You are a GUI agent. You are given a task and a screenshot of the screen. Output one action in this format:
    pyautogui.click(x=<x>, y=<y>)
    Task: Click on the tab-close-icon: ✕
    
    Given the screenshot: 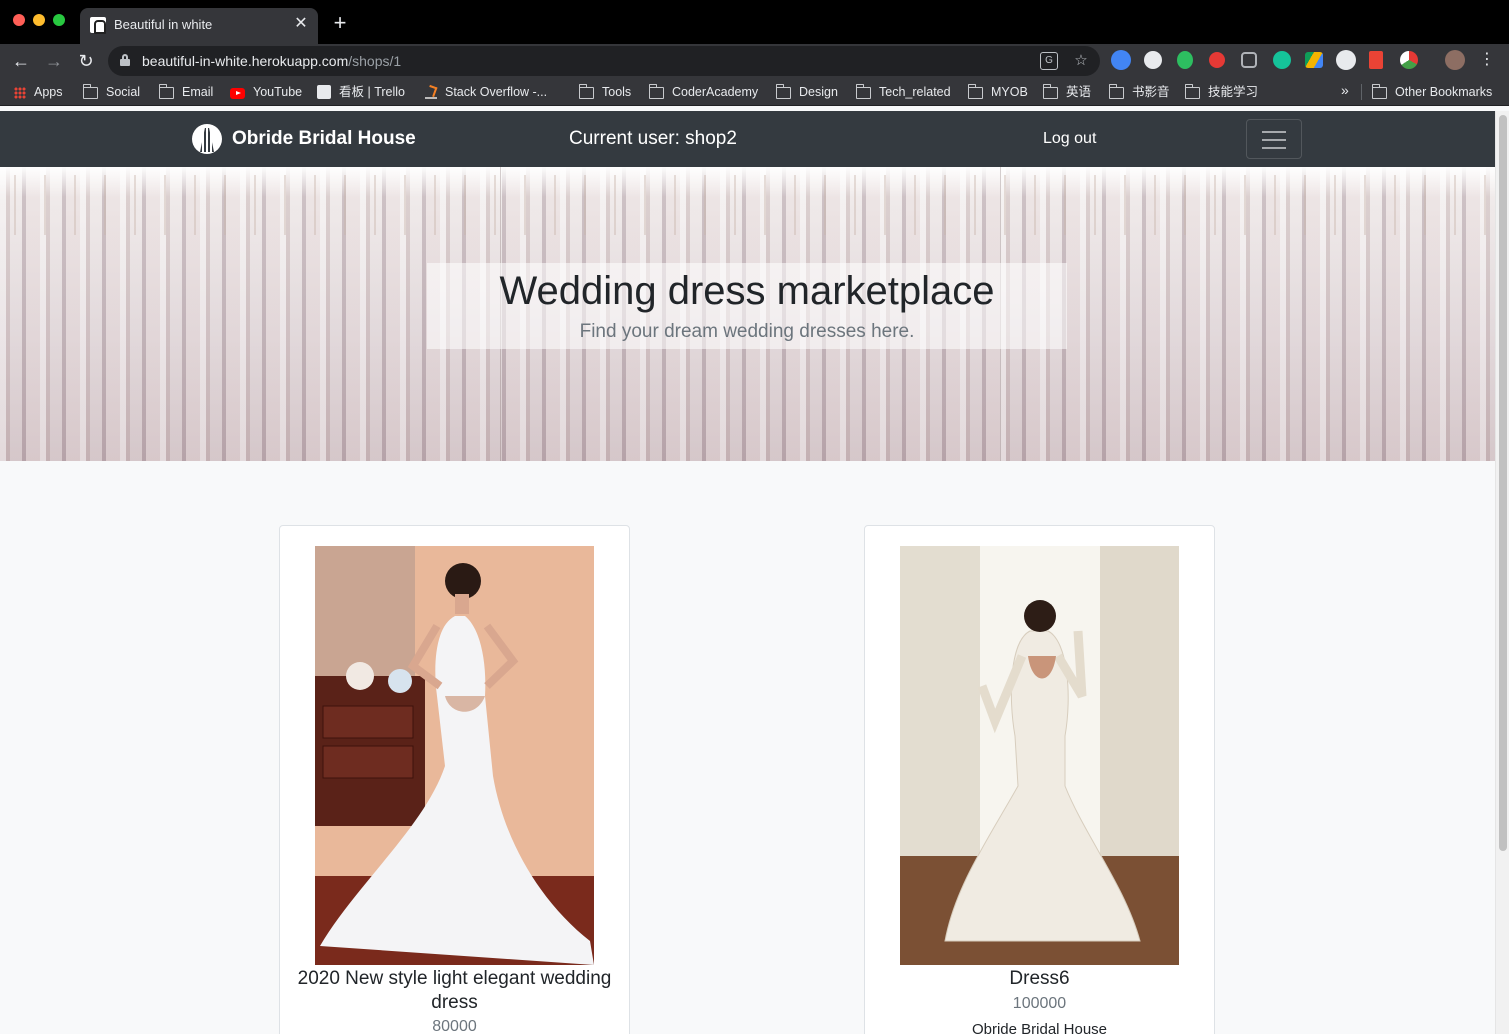 What is the action you would take?
    pyautogui.click(x=301, y=24)
    